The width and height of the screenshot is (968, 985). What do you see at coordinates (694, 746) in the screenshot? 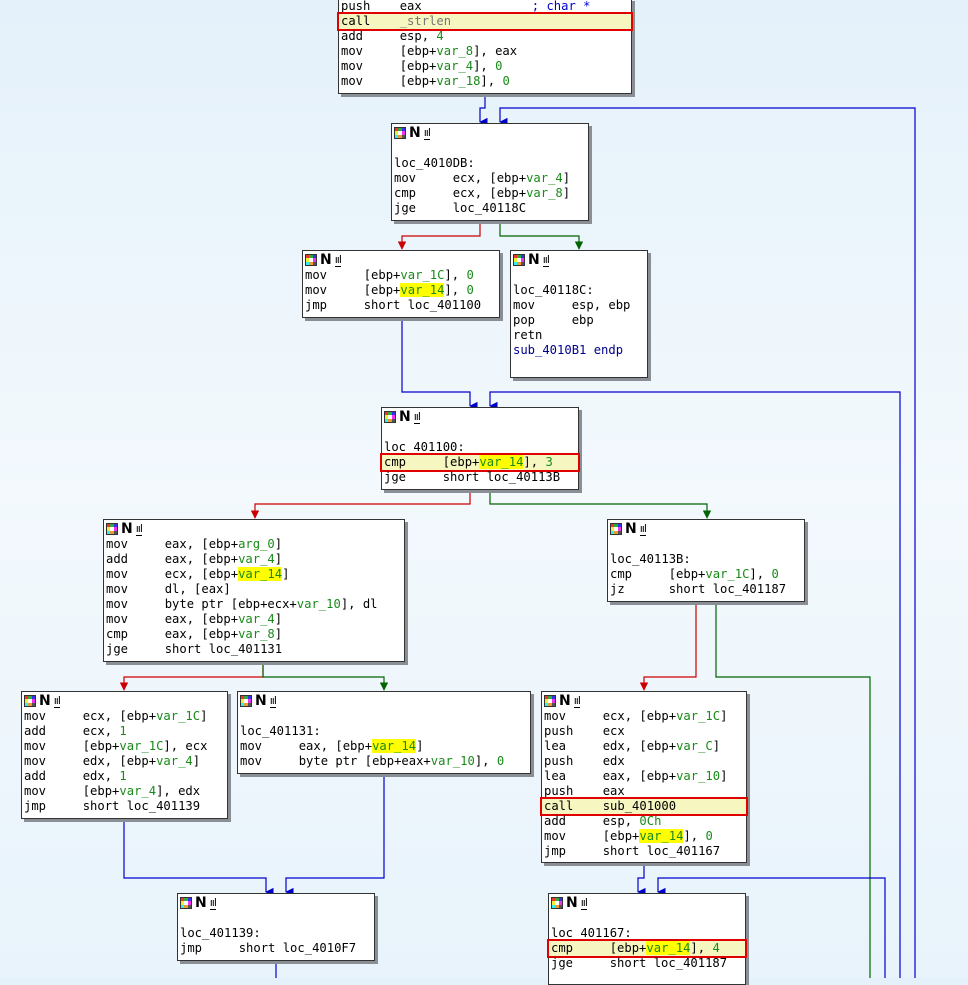
I see `operand-variable: var_C` at bounding box center [694, 746].